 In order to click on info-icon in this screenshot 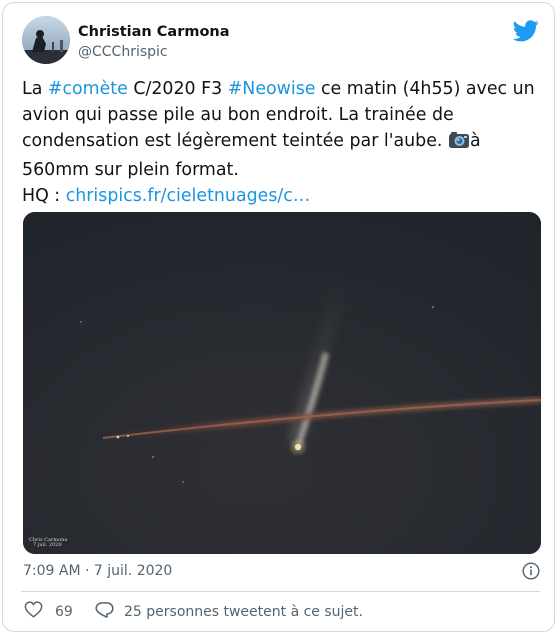, I will do `click(531, 571)`.